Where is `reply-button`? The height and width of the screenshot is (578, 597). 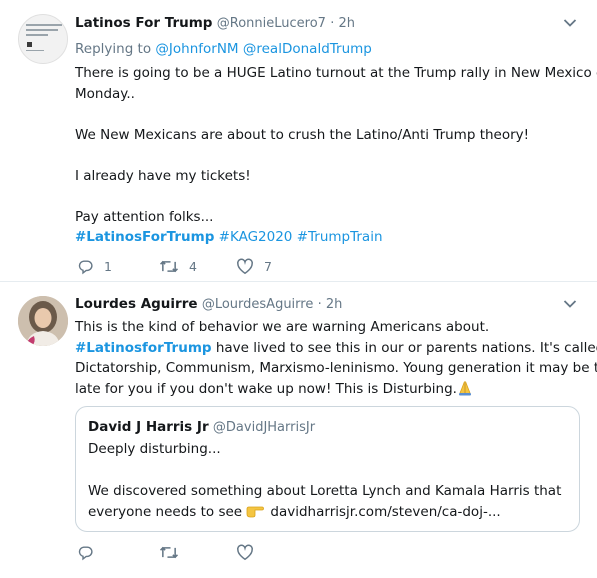
reply-button is located at coordinates (90, 552).